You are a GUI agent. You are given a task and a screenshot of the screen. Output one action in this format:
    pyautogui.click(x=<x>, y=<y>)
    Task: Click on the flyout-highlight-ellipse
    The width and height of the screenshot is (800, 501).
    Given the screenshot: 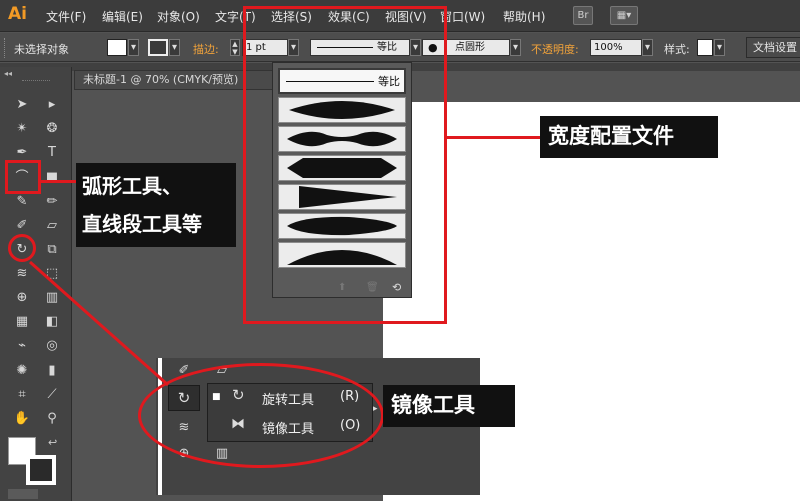 What is the action you would take?
    pyautogui.click(x=261, y=415)
    